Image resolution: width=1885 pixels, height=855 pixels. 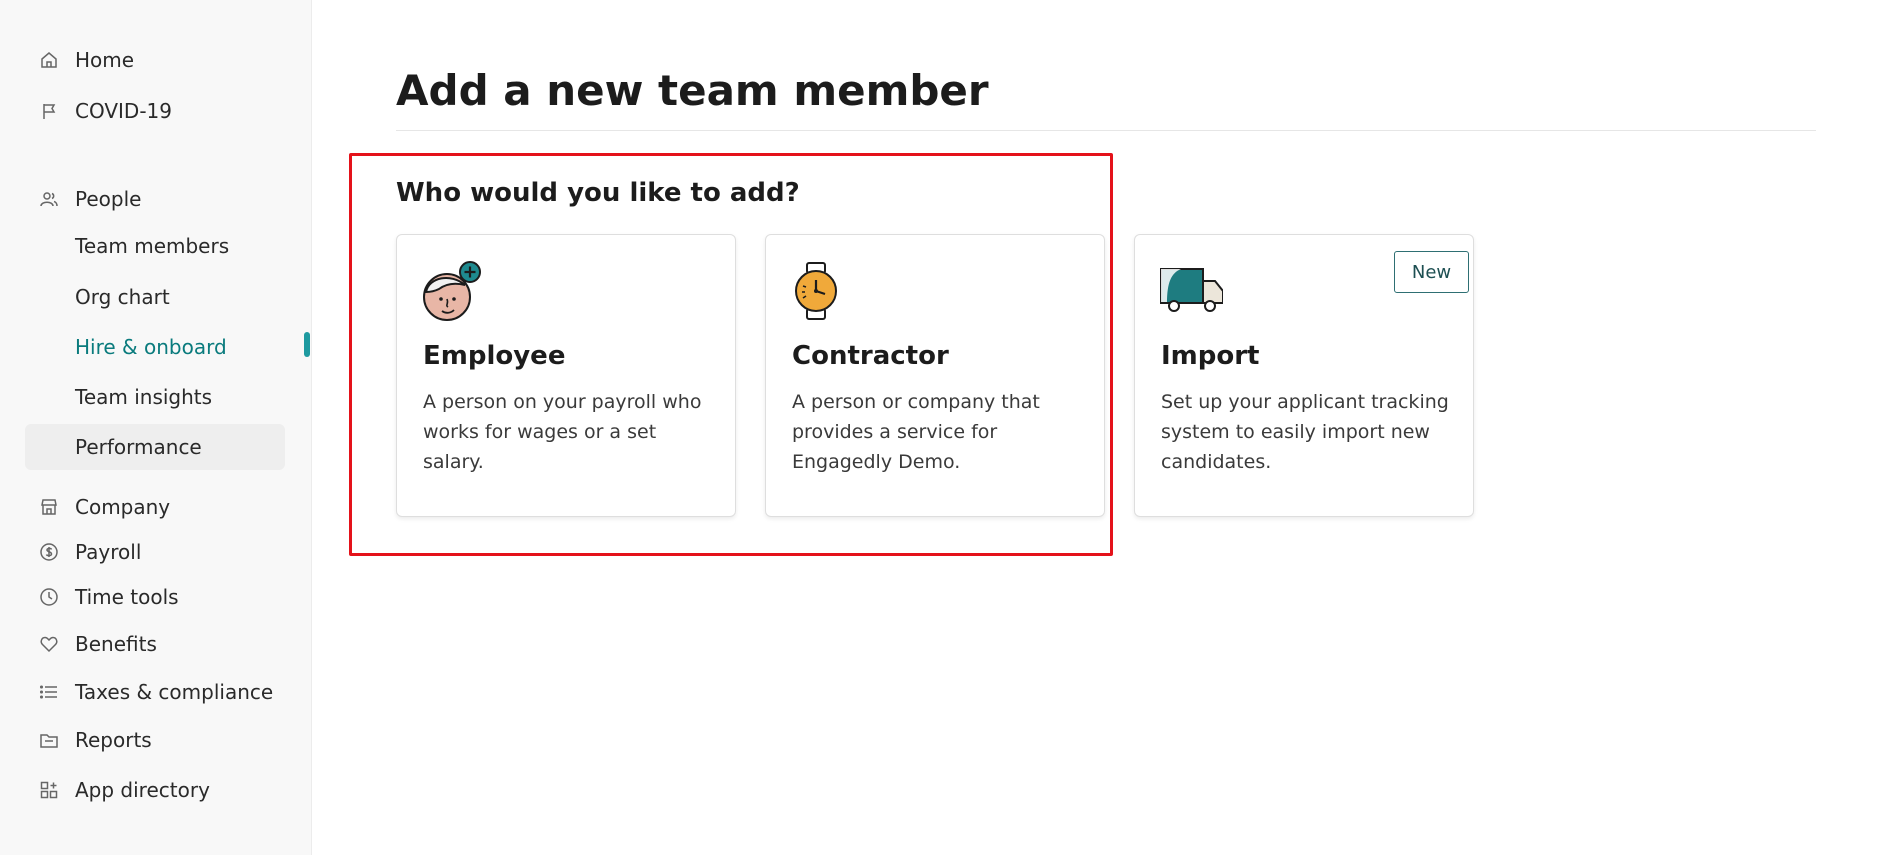 I want to click on sidebar-item-label: Home, so click(x=105, y=60).